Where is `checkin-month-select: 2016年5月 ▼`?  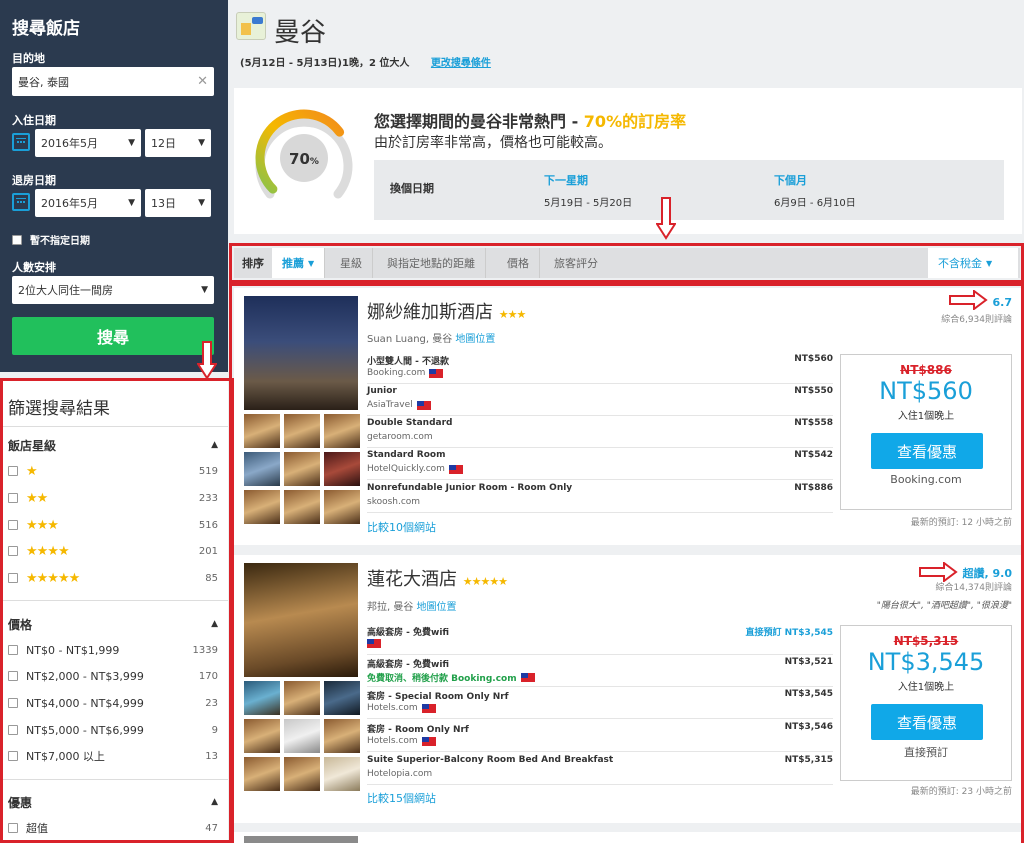
checkin-month-select: 2016年5月 ▼ is located at coordinates (88, 143).